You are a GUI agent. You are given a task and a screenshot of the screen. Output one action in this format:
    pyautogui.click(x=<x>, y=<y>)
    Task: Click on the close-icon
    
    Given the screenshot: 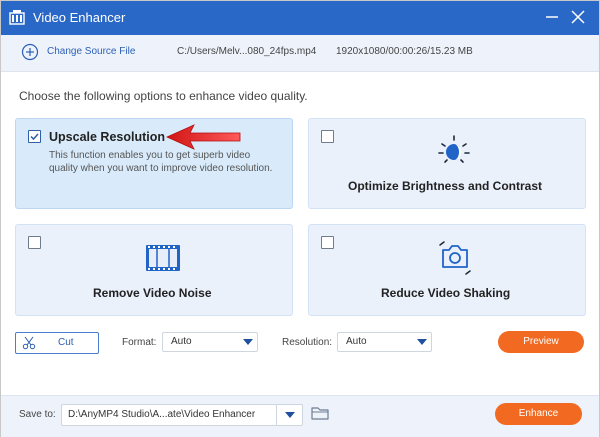 What is the action you would take?
    pyautogui.click(x=578, y=17)
    